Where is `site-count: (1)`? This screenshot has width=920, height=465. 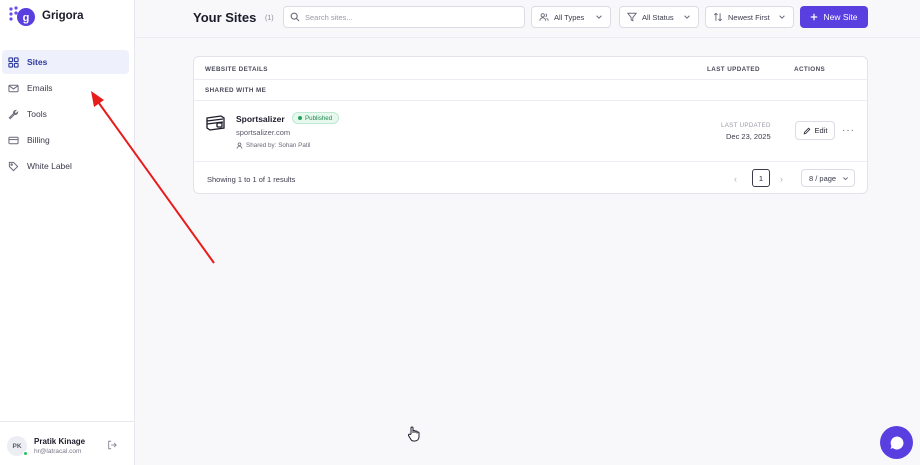 site-count: (1) is located at coordinates (269, 18).